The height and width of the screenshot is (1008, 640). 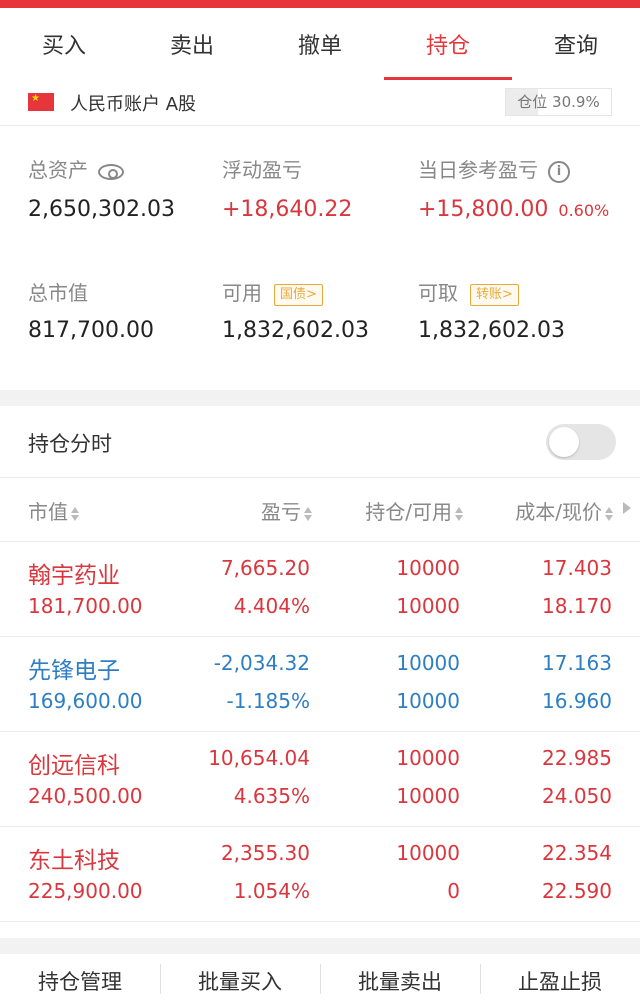 I want to click on top-accent-bar, so click(x=320, y=4).